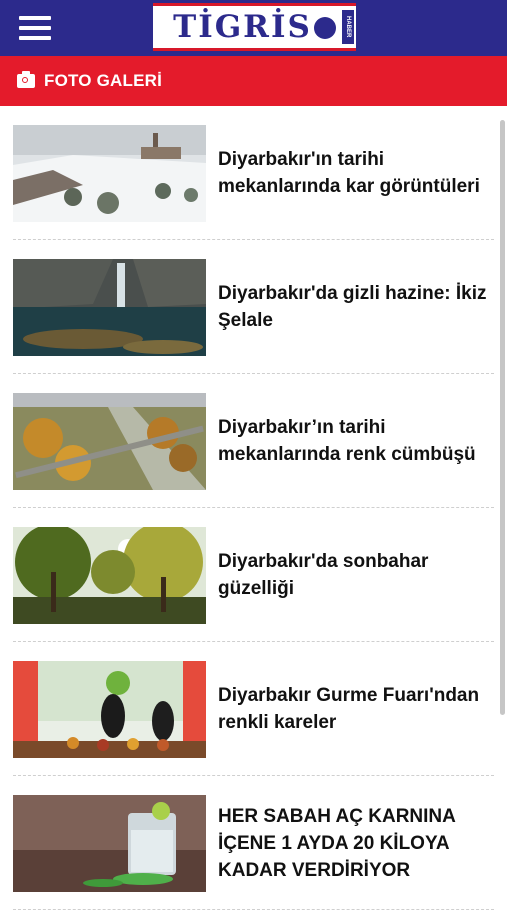  What do you see at coordinates (324, 28) in the screenshot?
I see `globe-icon` at bounding box center [324, 28].